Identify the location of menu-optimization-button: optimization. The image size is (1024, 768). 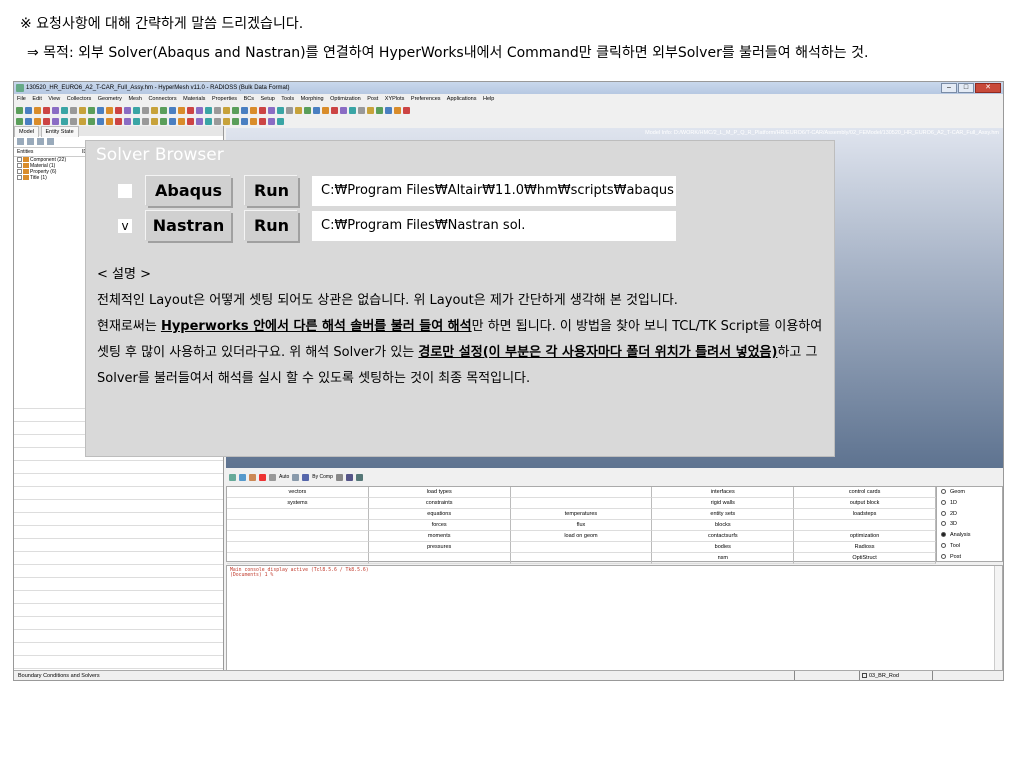
(865, 536).